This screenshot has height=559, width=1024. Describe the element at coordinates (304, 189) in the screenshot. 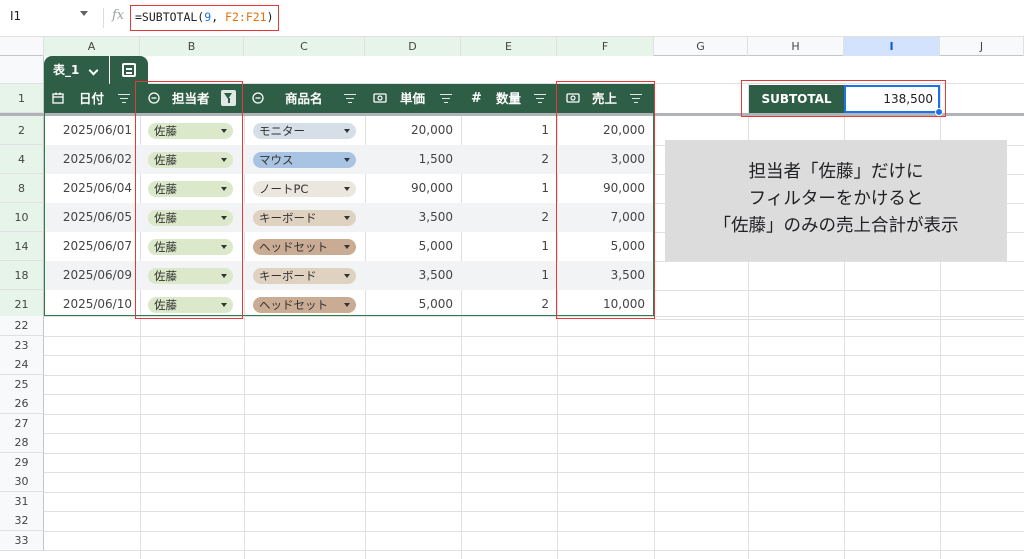

I see `product-chip: ノートPC` at that location.